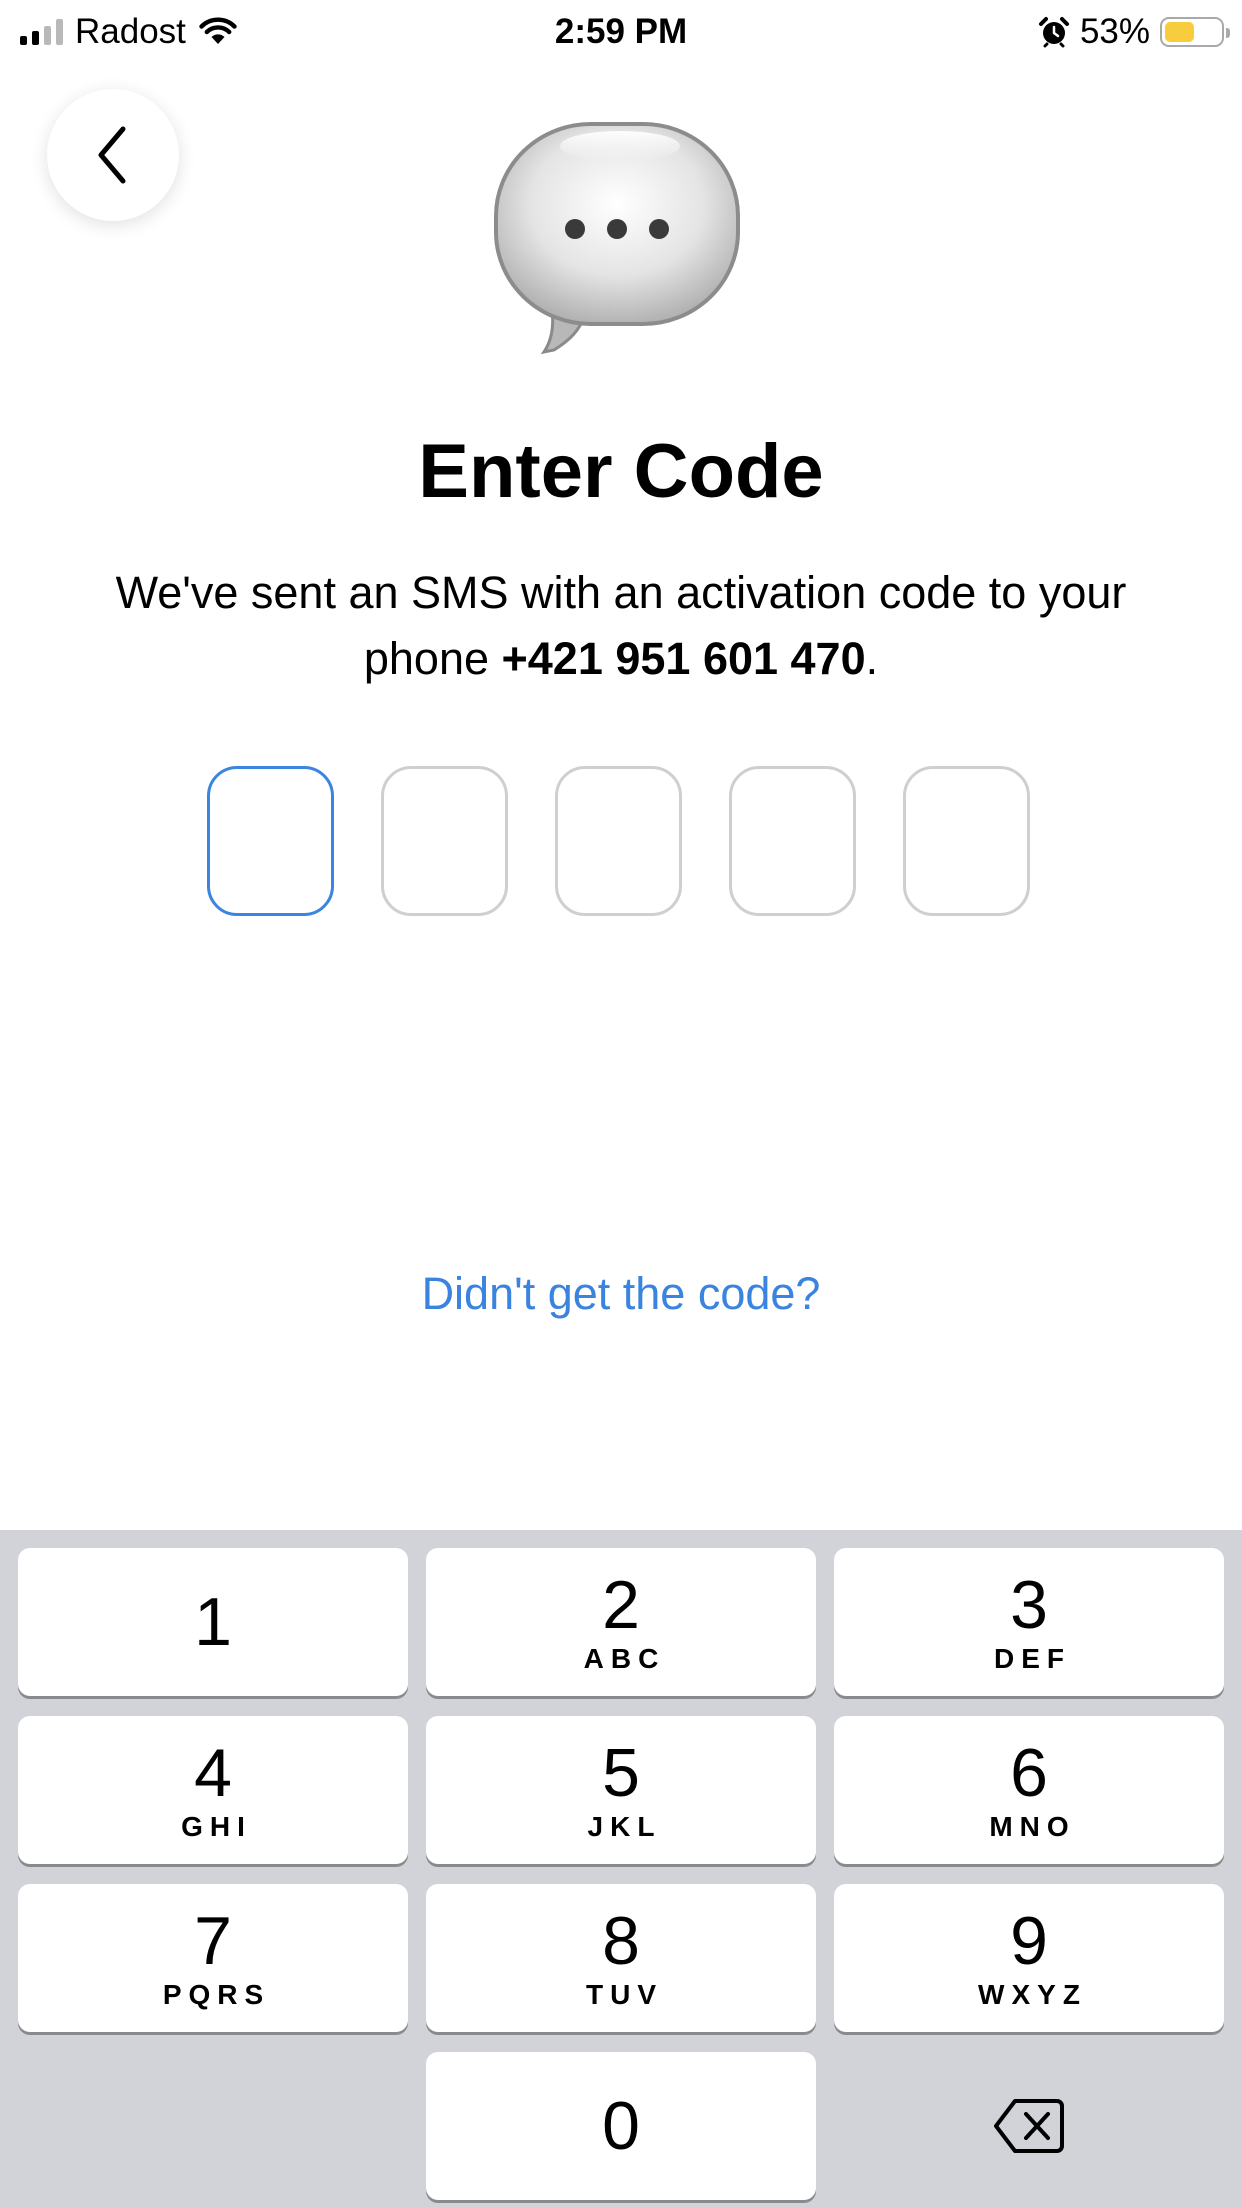 The image size is (1242, 2208). I want to click on resend-code-link: Didn't get the code?, so click(621, 1294).